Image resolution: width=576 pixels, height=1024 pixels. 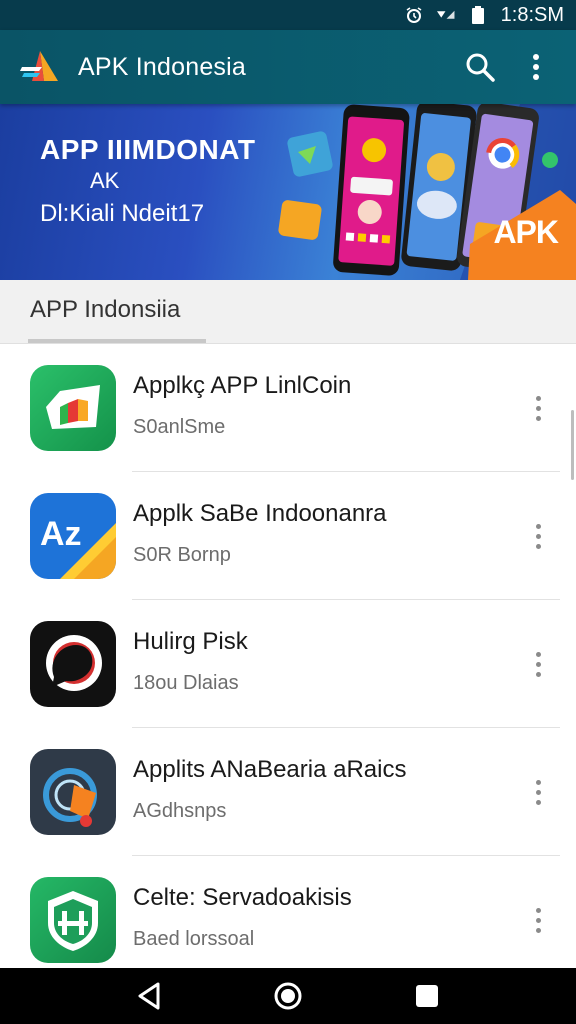 I want to click on az-icon: Az, so click(x=73, y=536).